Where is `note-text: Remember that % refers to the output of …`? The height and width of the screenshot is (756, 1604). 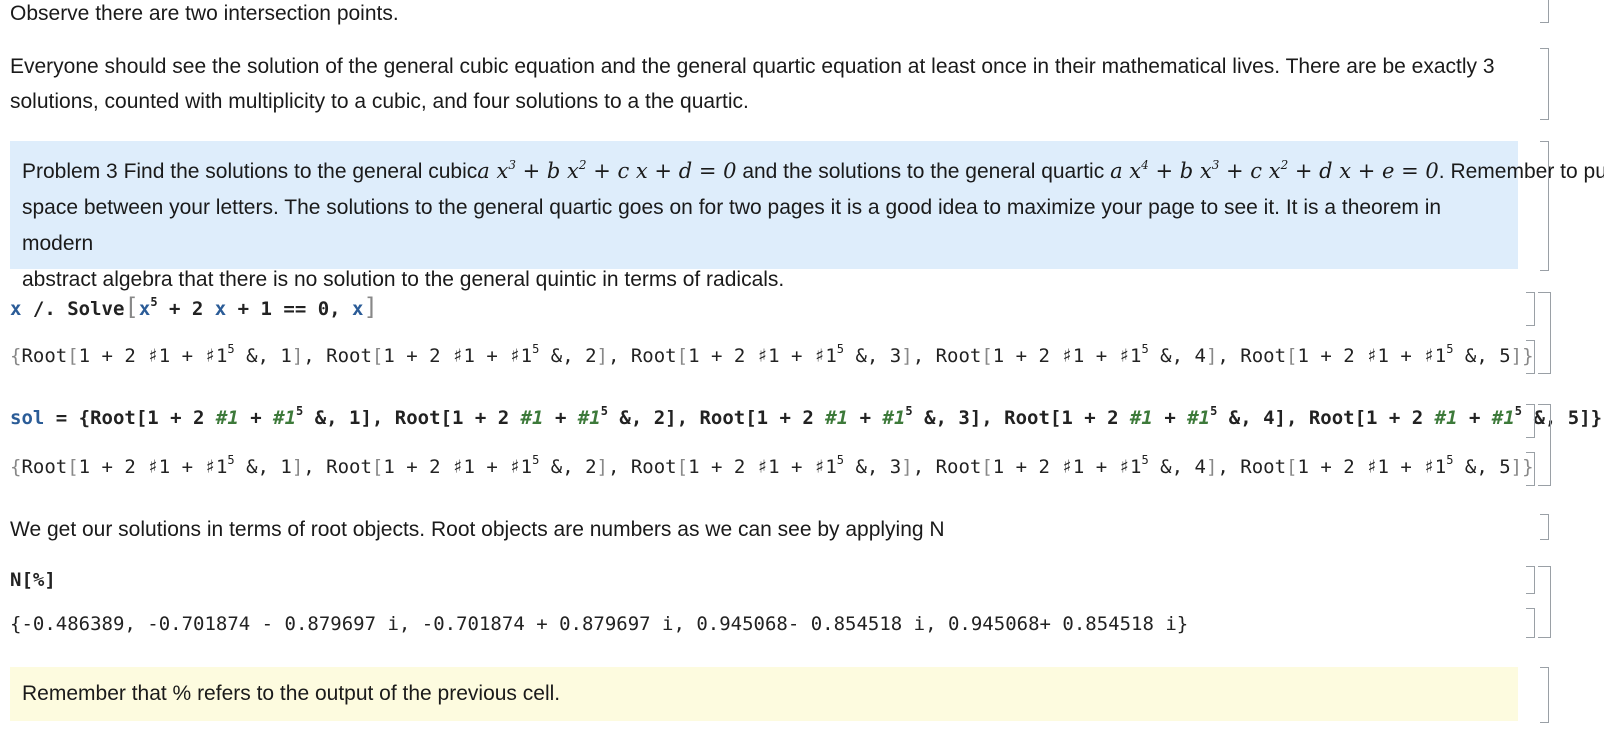
note-text: Remember that % refers to the output of … is located at coordinates (291, 693).